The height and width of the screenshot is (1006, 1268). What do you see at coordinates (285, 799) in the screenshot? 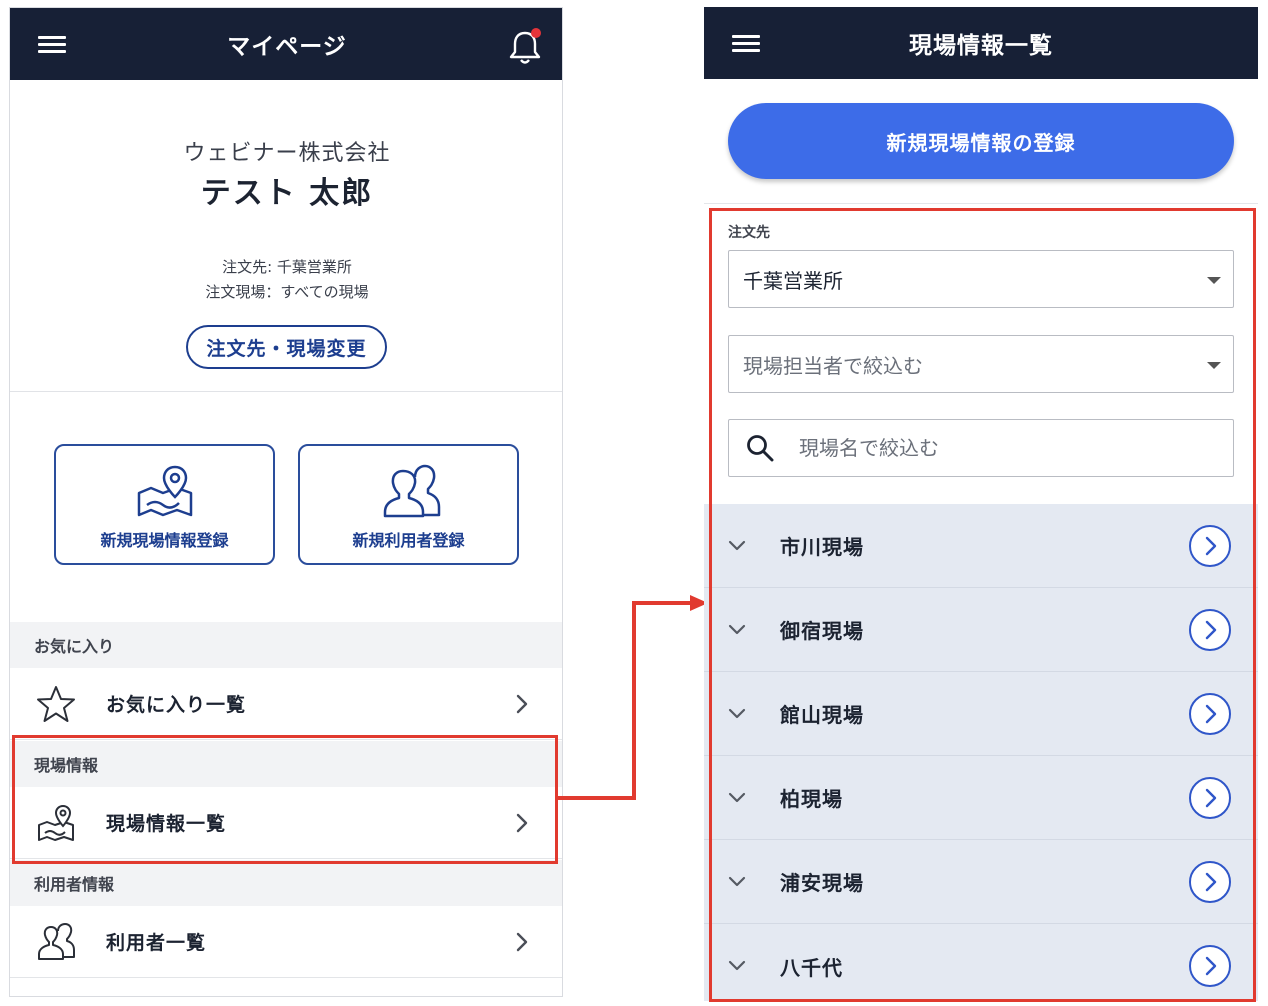
I see `highlight-site-info` at bounding box center [285, 799].